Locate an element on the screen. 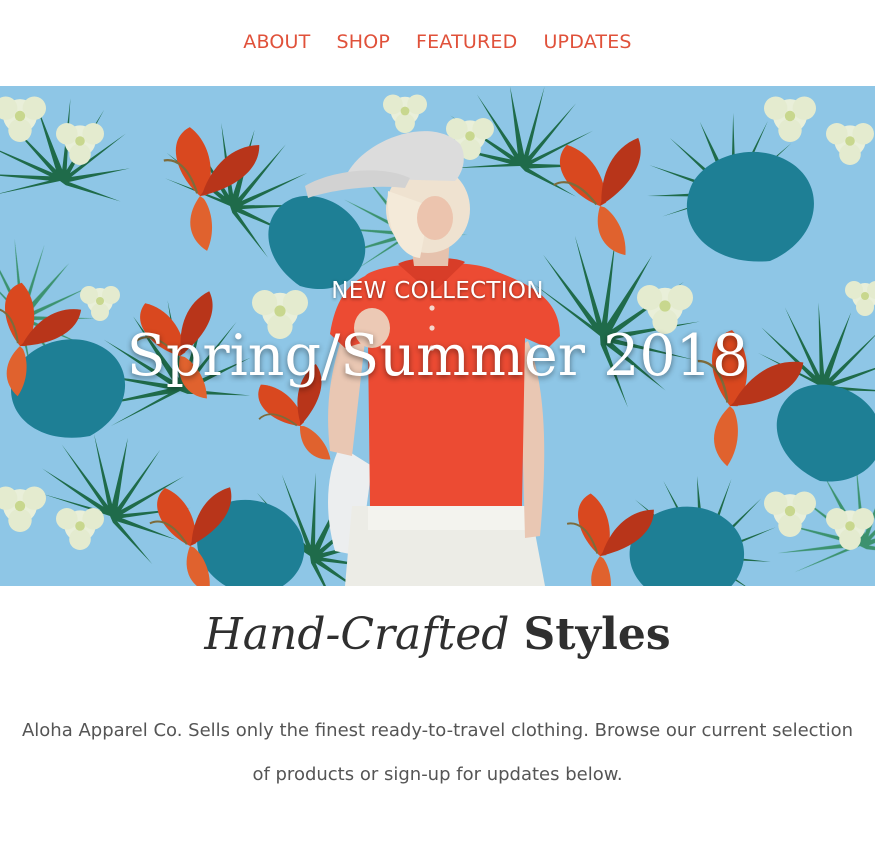 The image size is (875, 853). headline-italic: Hand-Crafted is located at coordinates (357, 634).